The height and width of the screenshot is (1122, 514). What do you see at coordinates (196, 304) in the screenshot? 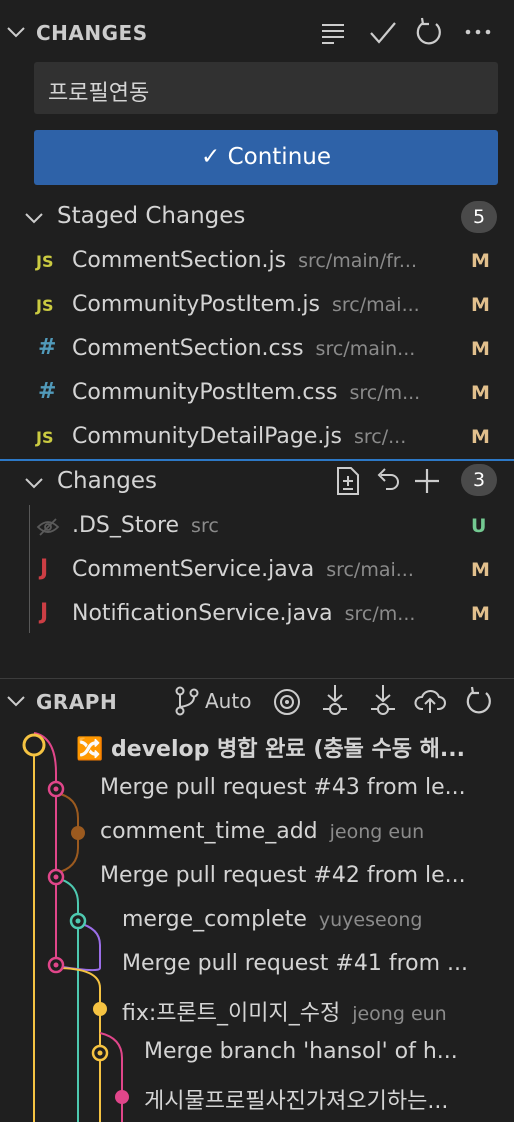
I see `file-name: CommunityPostItem.js` at bounding box center [196, 304].